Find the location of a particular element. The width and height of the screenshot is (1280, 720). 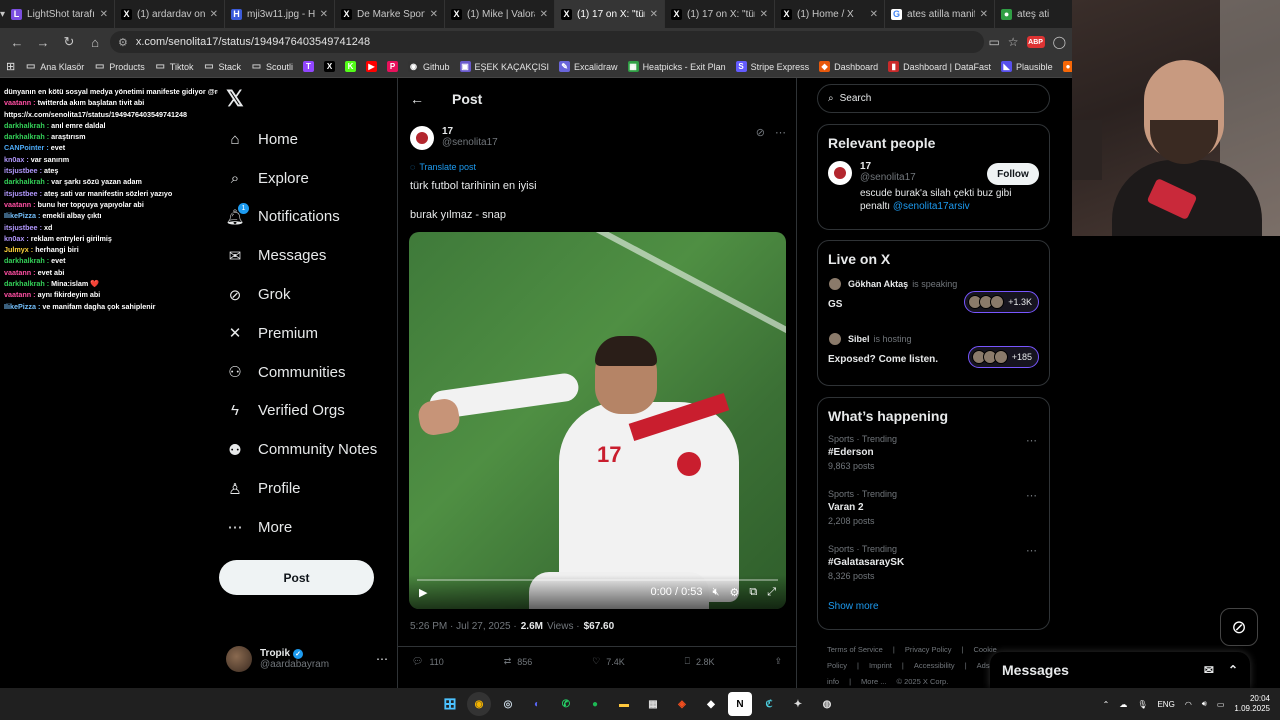

nav-item-community-notes: ⚉ Community Notes is located at coordinates (311, 449).